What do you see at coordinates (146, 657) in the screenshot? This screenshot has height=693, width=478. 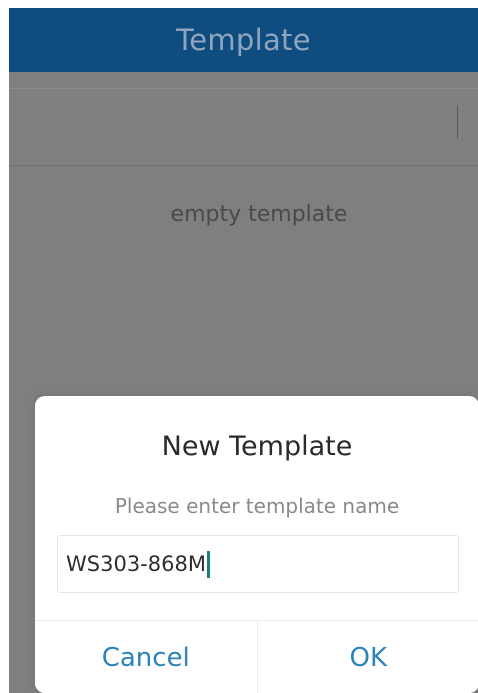 I see `cancel-button: Cancel` at bounding box center [146, 657].